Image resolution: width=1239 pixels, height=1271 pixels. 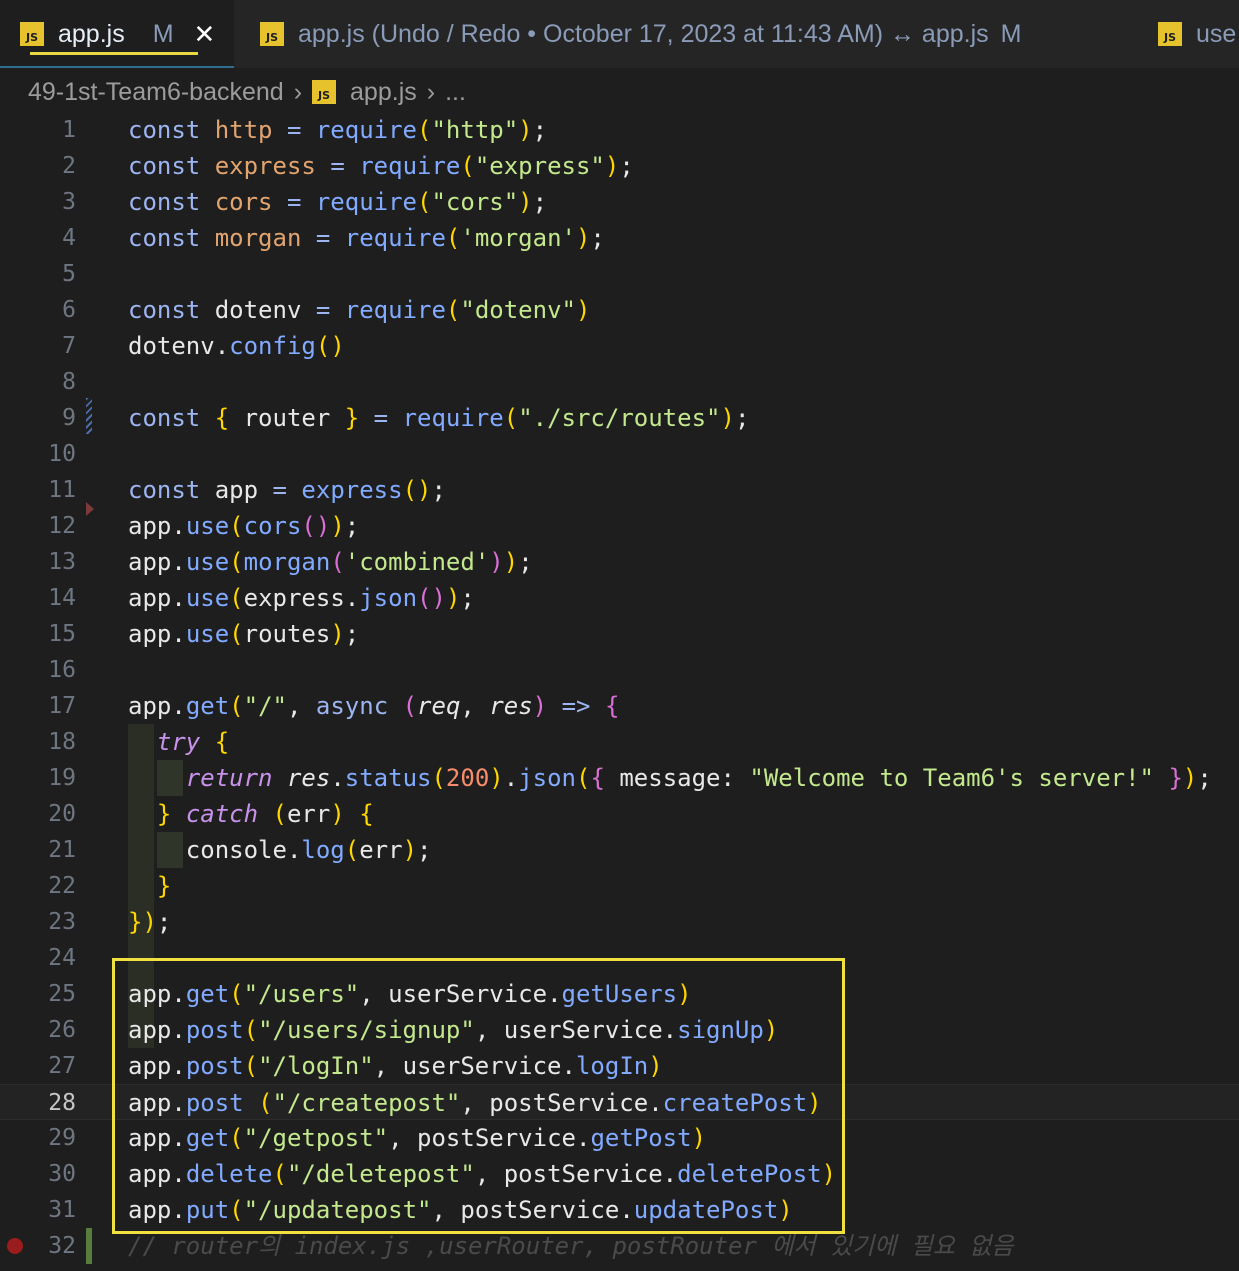 What do you see at coordinates (619, 202) in the screenshot?
I see `code-line: 3 const cors = require("cors");` at bounding box center [619, 202].